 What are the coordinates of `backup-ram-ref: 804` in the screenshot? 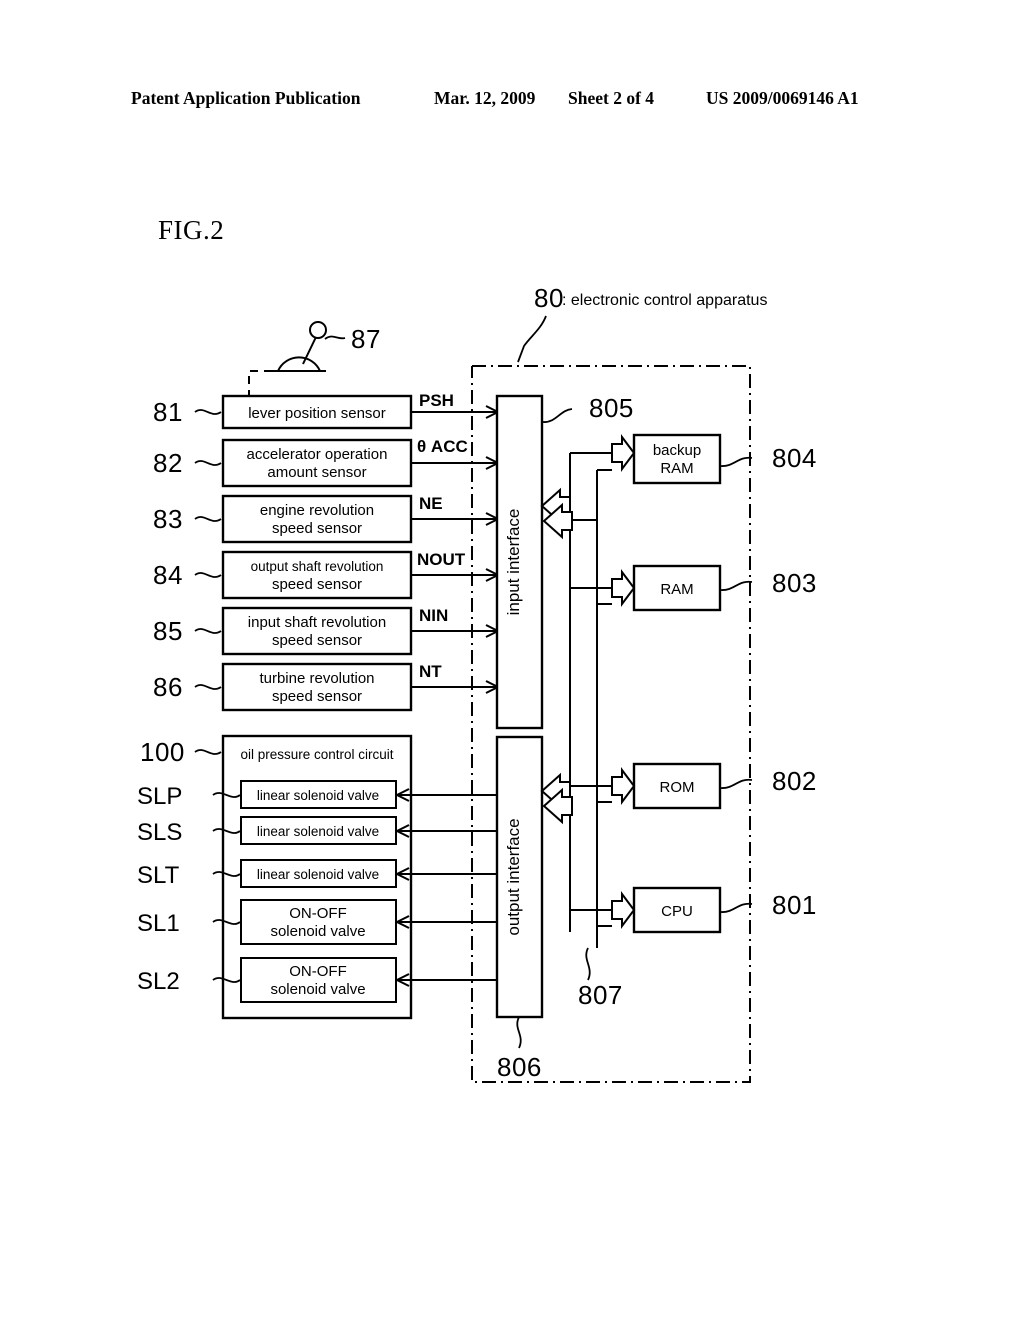 It's located at (794, 458).